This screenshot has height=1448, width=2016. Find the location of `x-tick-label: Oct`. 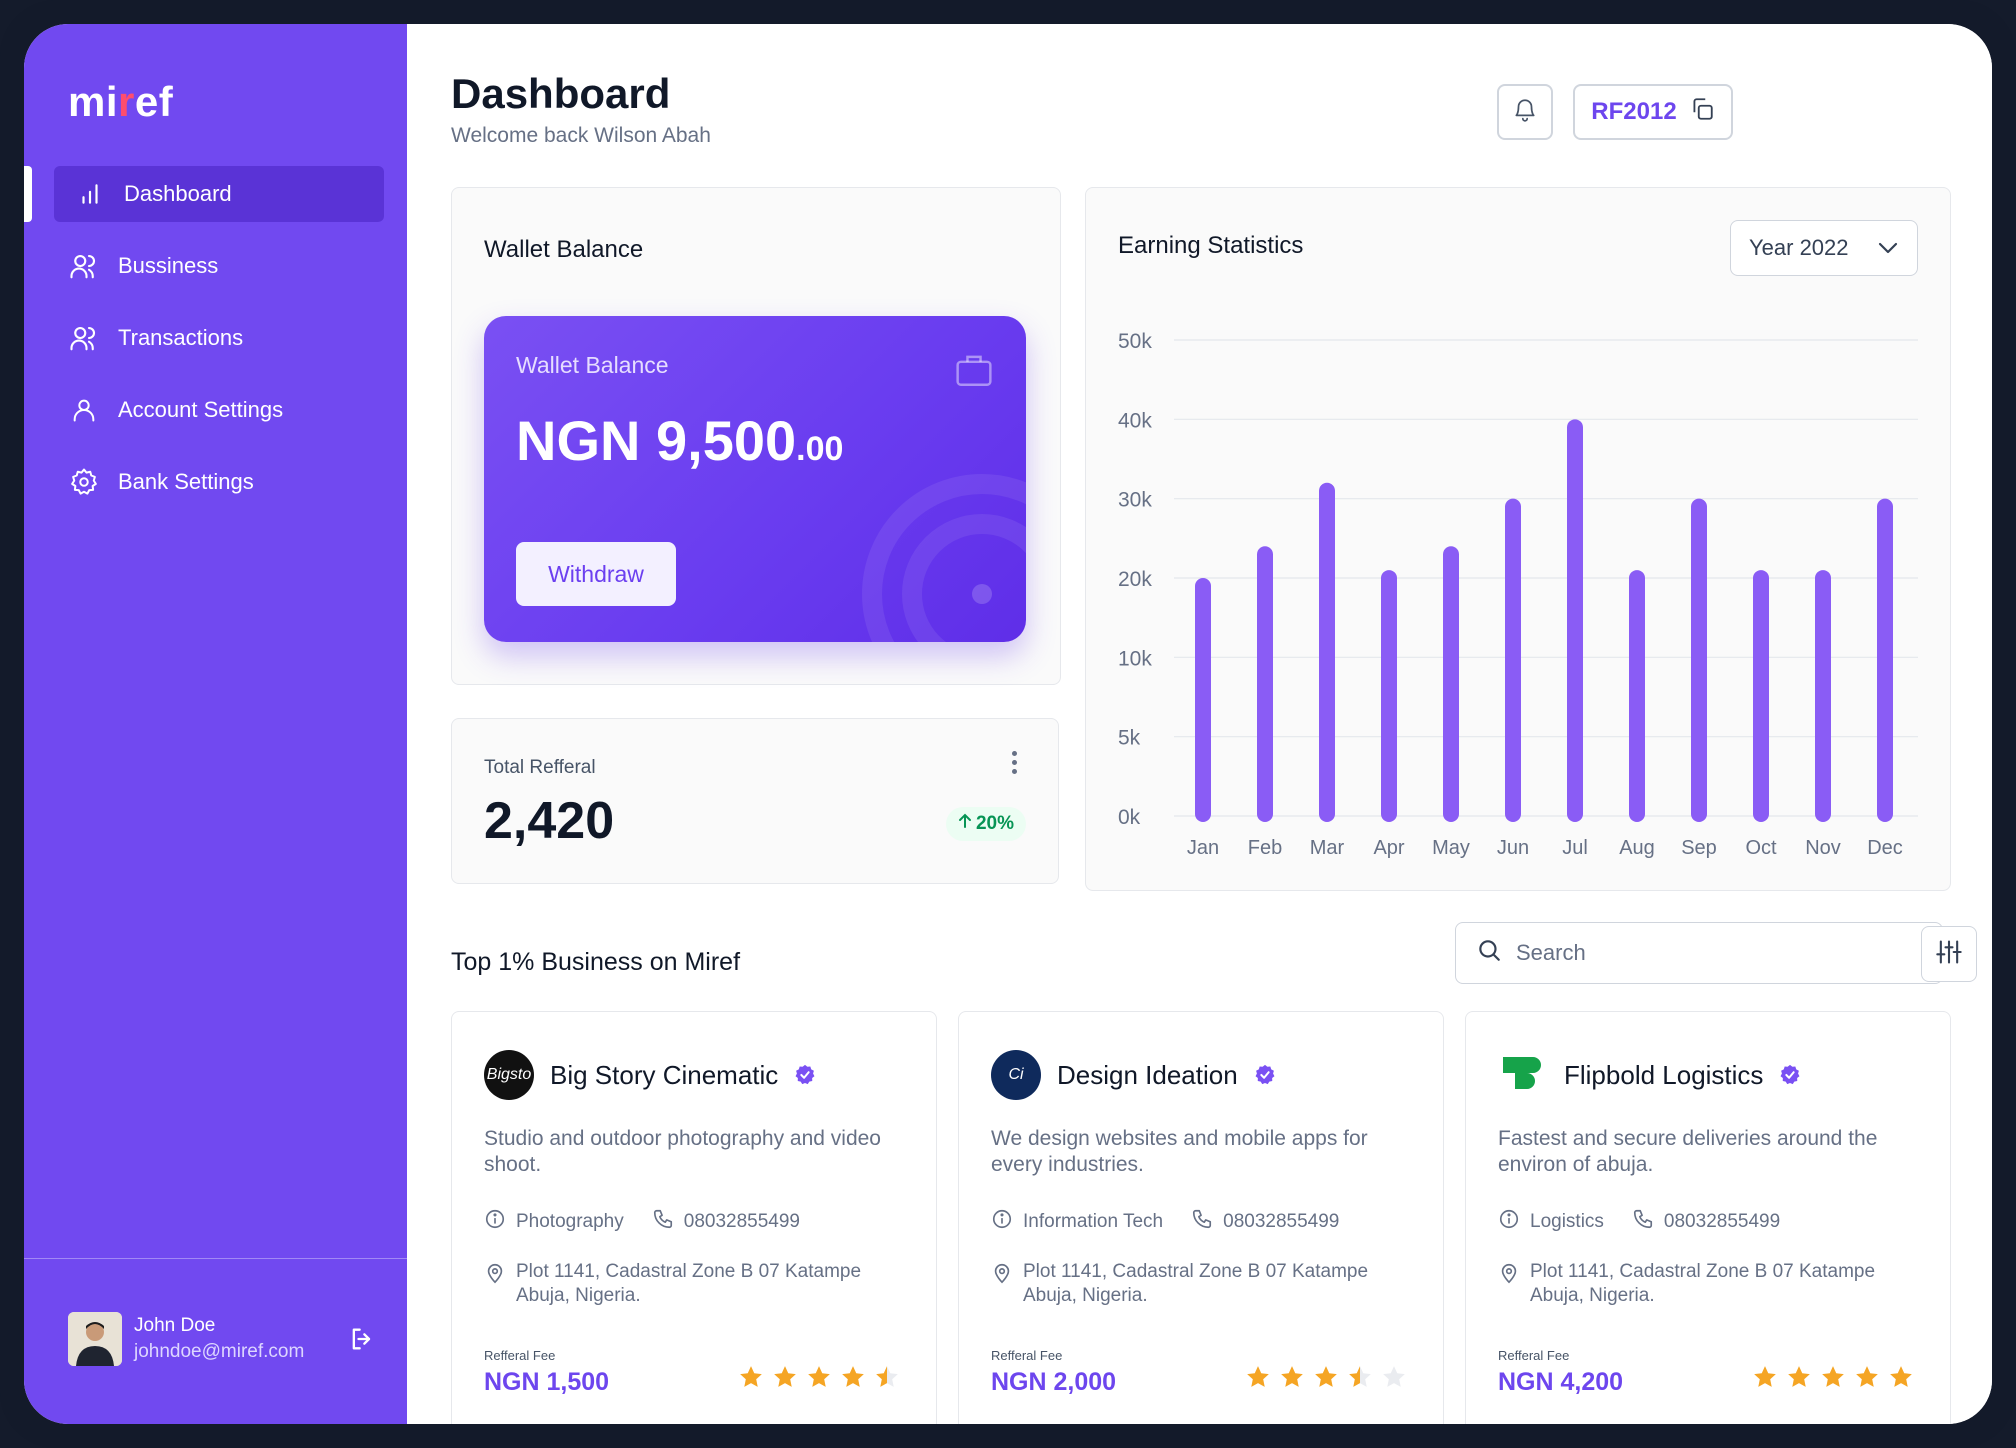

x-tick-label: Oct is located at coordinates (1761, 848).